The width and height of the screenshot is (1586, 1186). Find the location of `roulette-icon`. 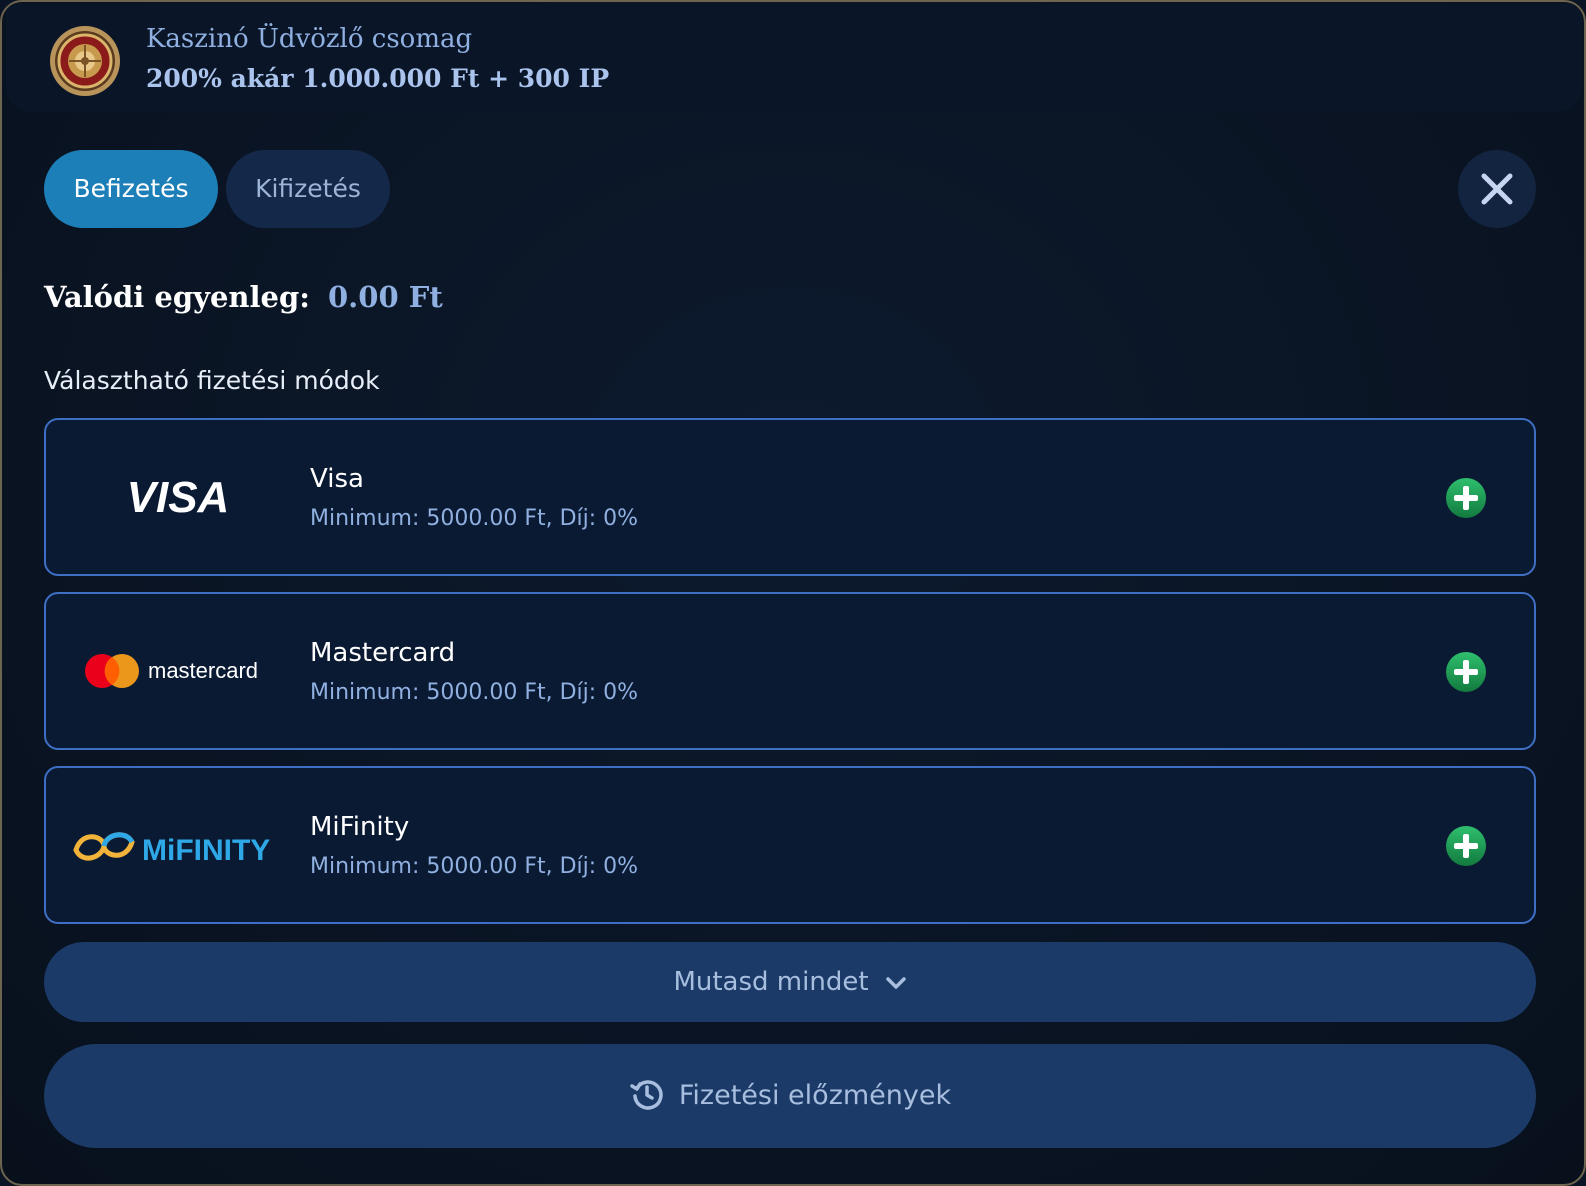

roulette-icon is located at coordinates (85, 61).